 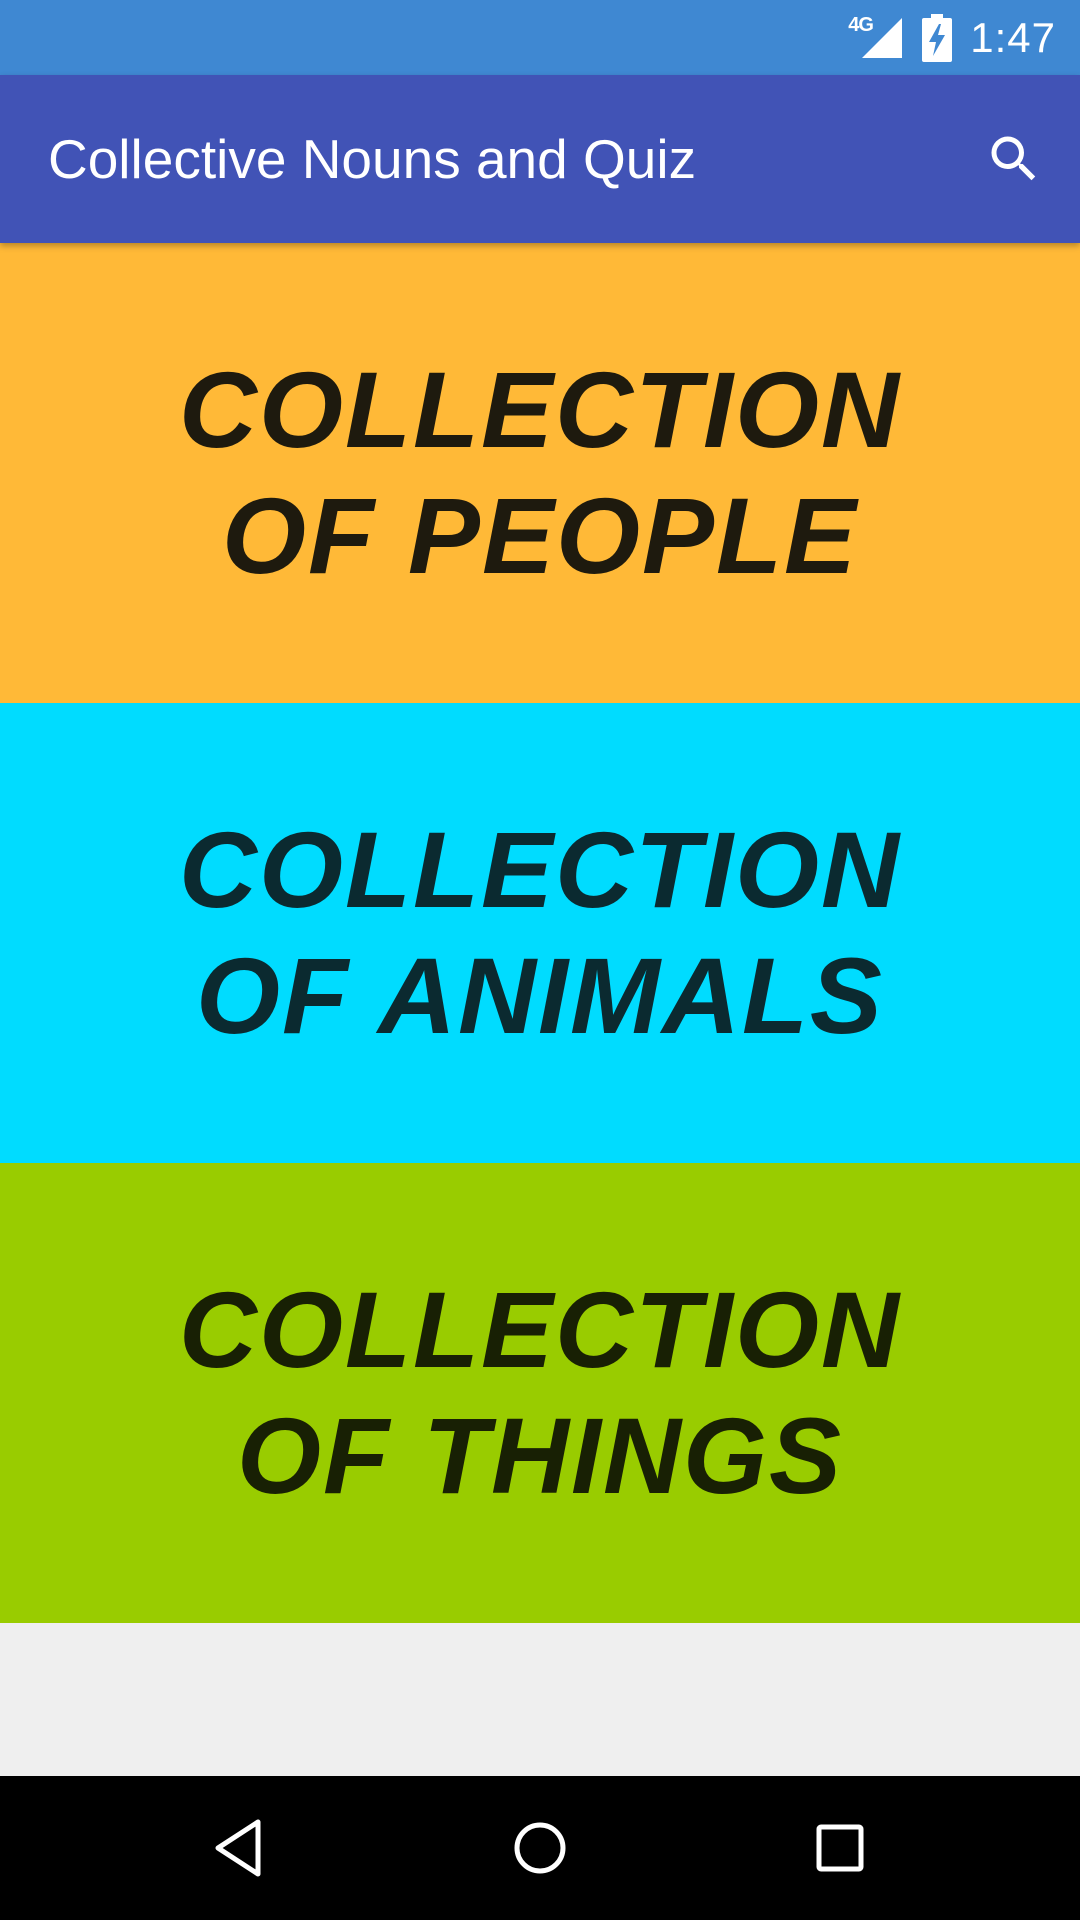 What do you see at coordinates (861, 24) in the screenshot?
I see `network-type-label: 4G` at bounding box center [861, 24].